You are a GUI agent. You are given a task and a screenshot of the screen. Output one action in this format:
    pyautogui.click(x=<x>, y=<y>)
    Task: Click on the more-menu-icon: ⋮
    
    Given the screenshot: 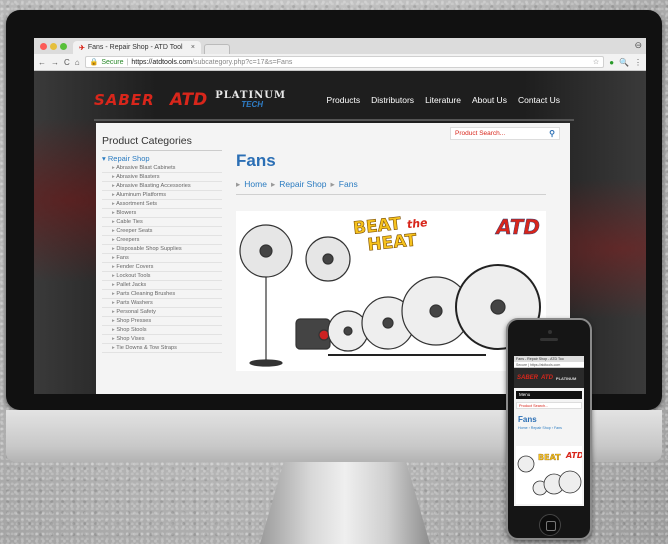 What is the action you would take?
    pyautogui.click(x=638, y=62)
    